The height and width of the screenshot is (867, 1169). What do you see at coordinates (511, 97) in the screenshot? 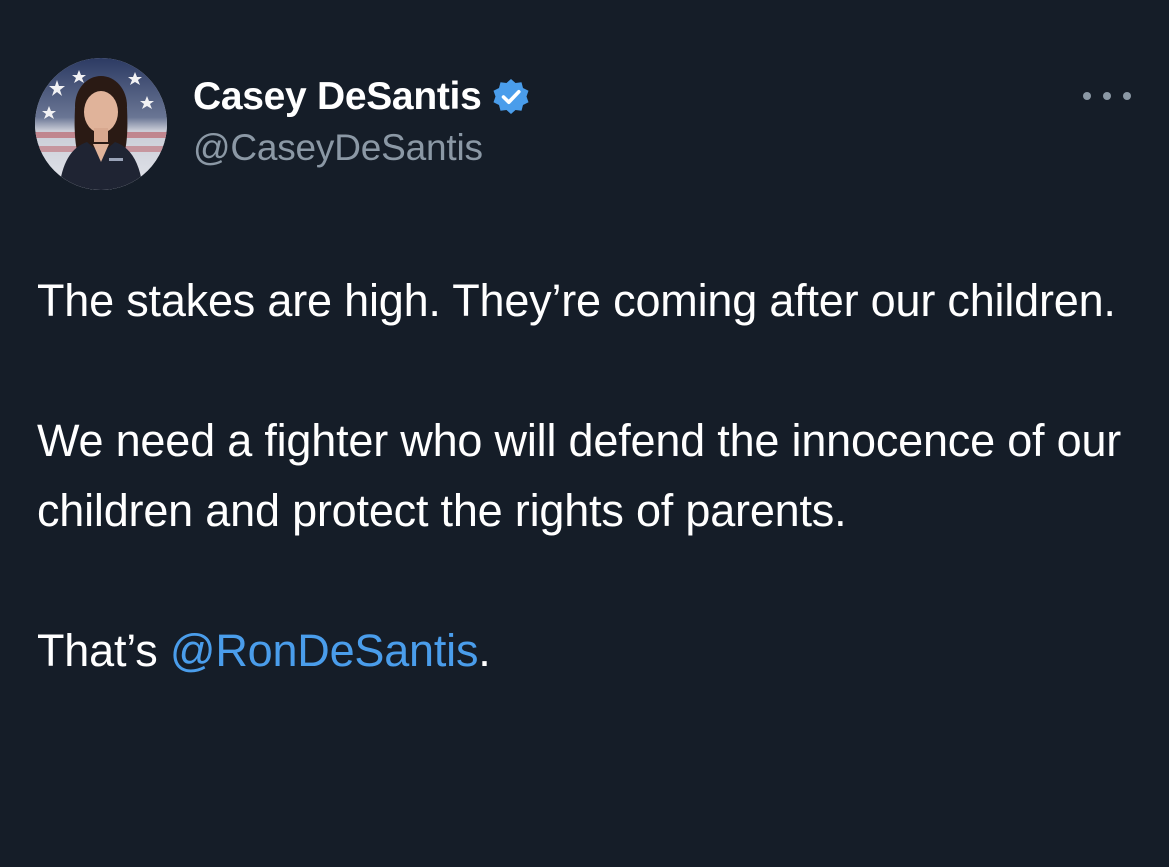
I see `verified-badge-icon` at bounding box center [511, 97].